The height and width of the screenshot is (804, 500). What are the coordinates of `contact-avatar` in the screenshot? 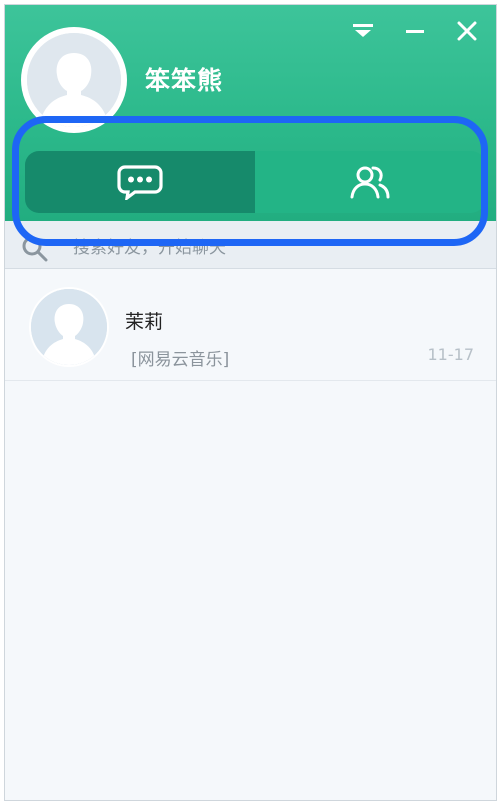 It's located at (69, 327).